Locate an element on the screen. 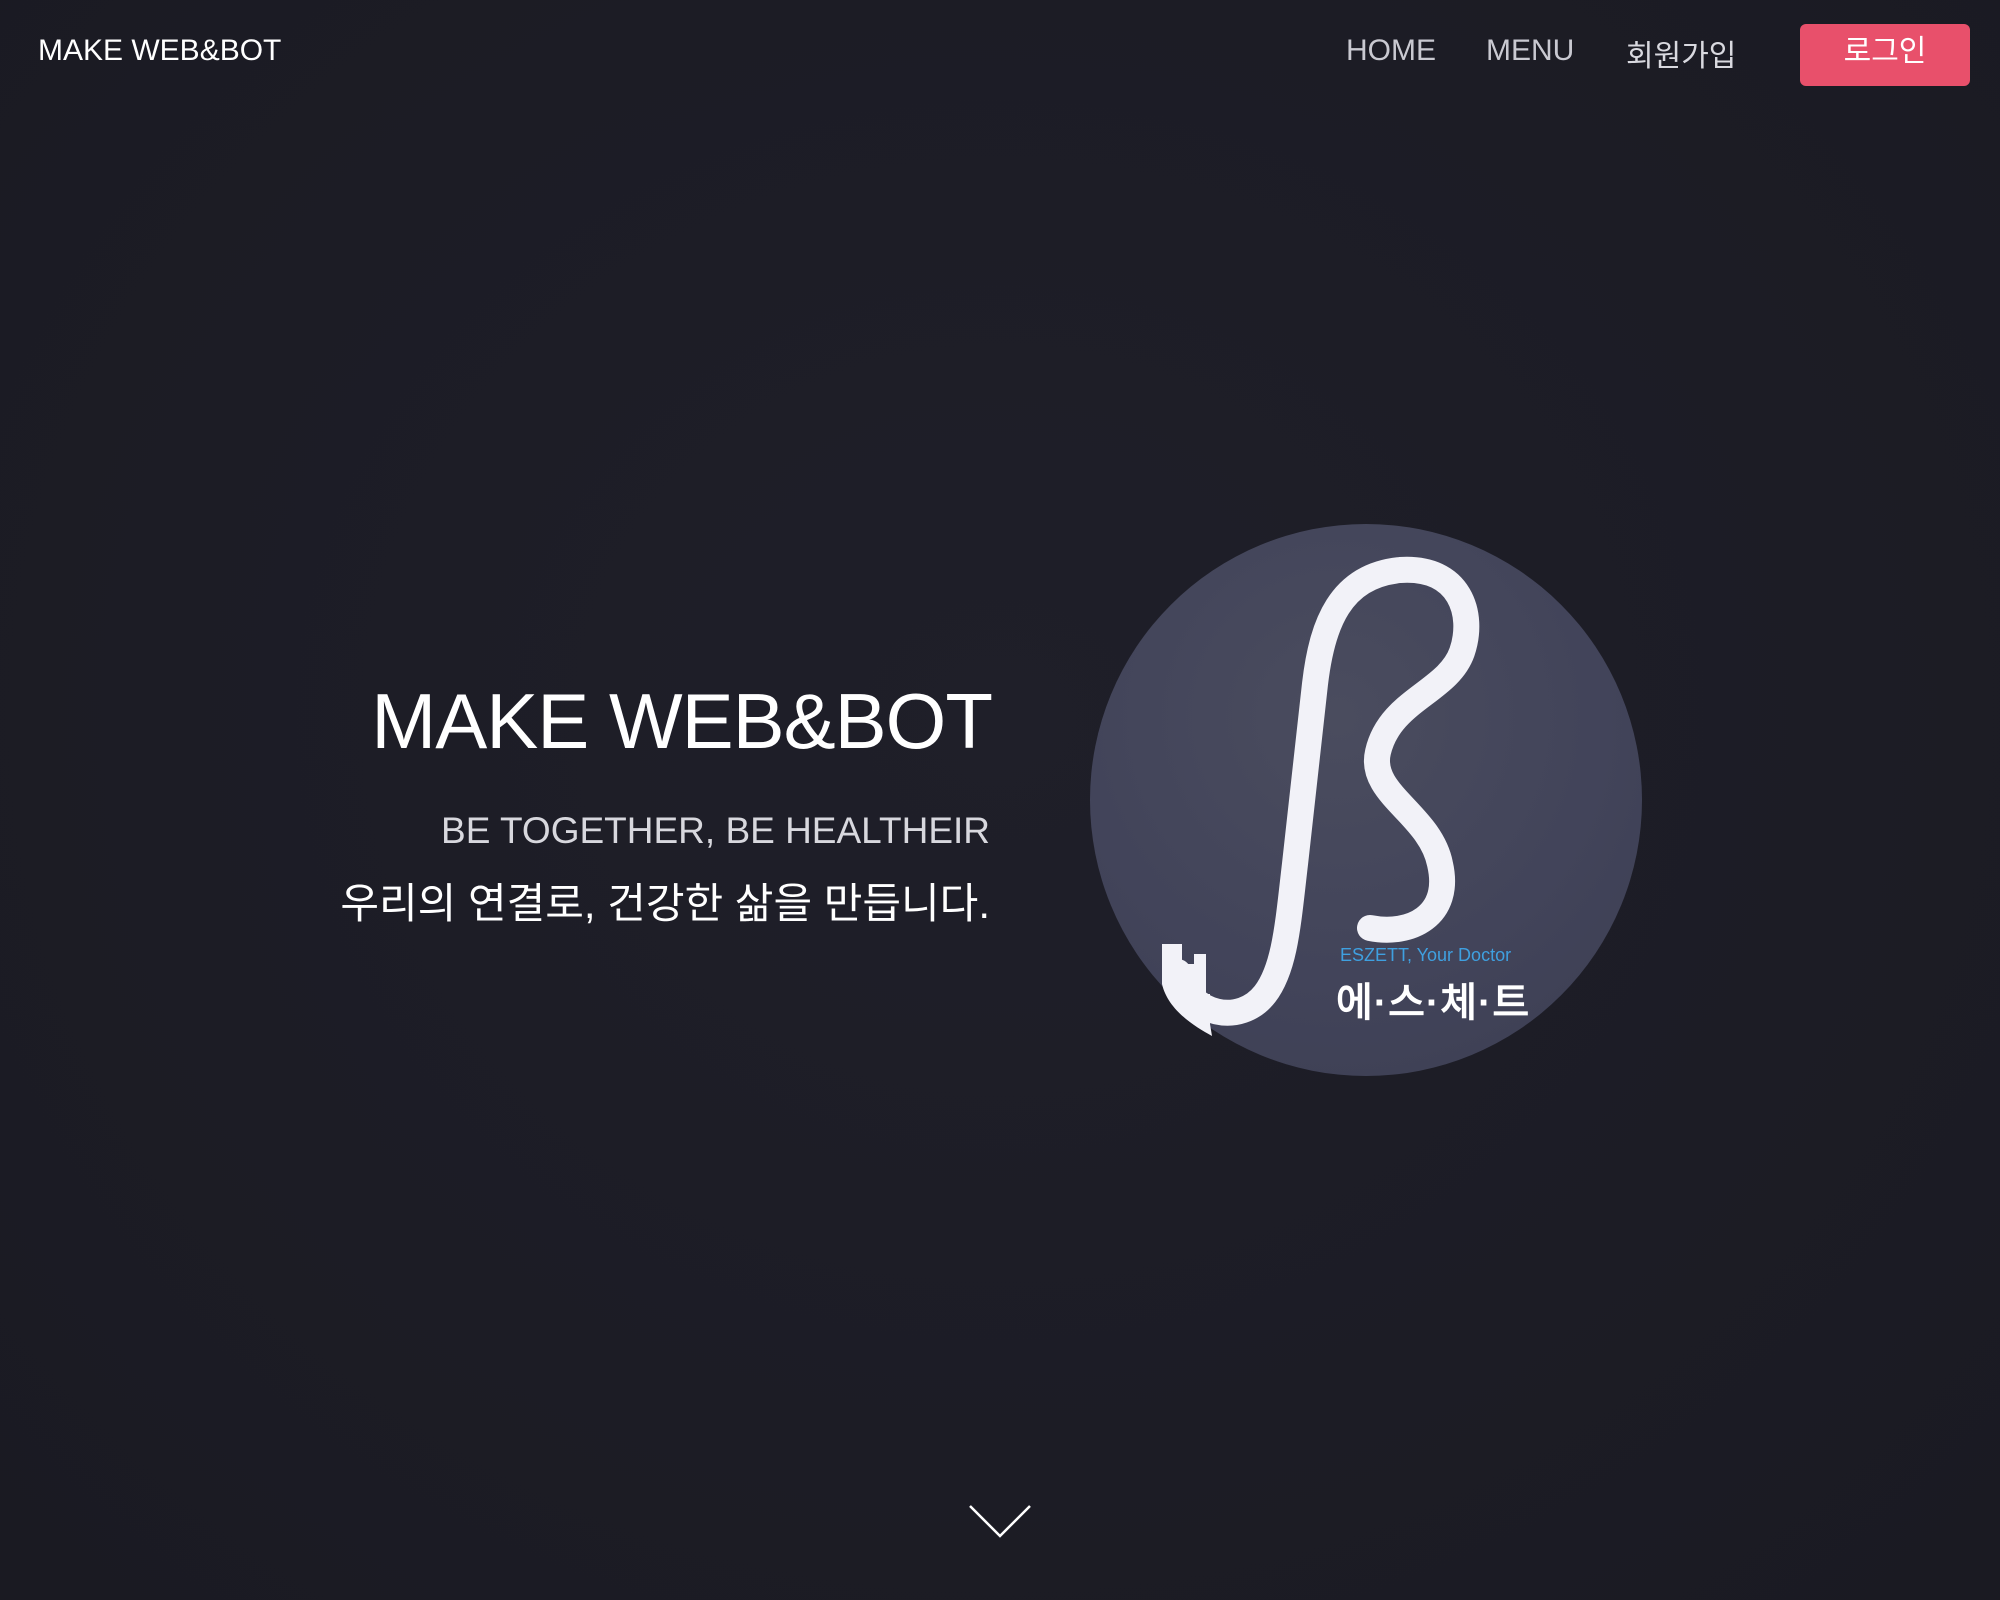 This screenshot has height=1600, width=2000. scroll-down-button is located at coordinates (1000, 1522).